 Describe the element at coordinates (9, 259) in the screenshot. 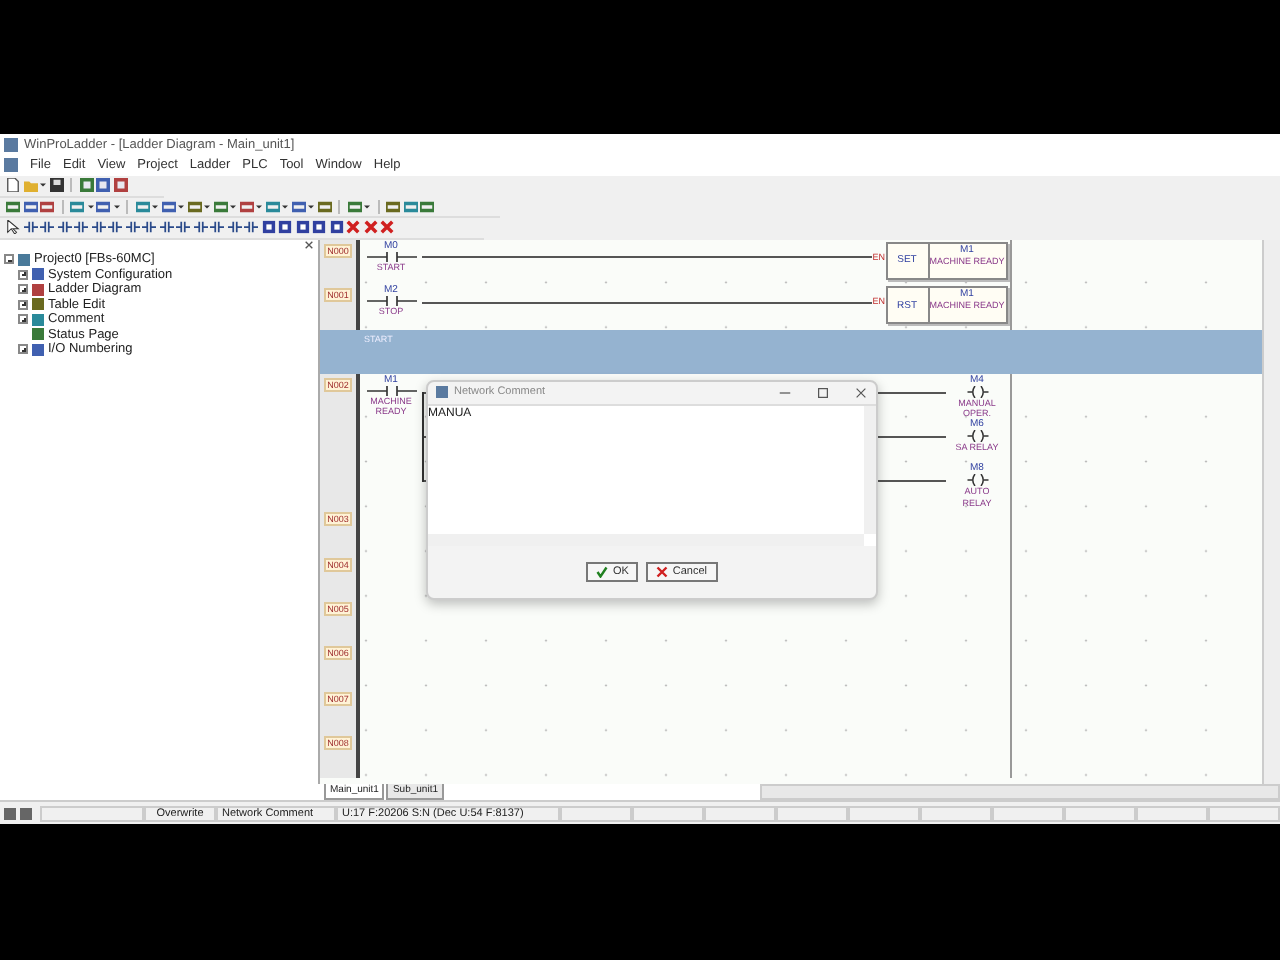

I see `collapse-box` at that location.